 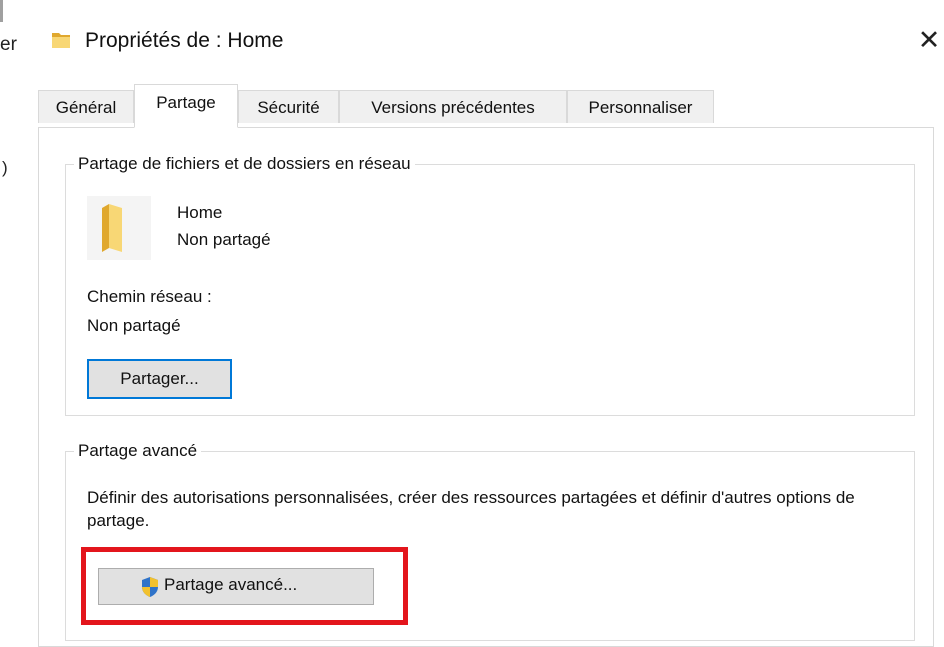 I want to click on close-icon: ✕, so click(x=929, y=40).